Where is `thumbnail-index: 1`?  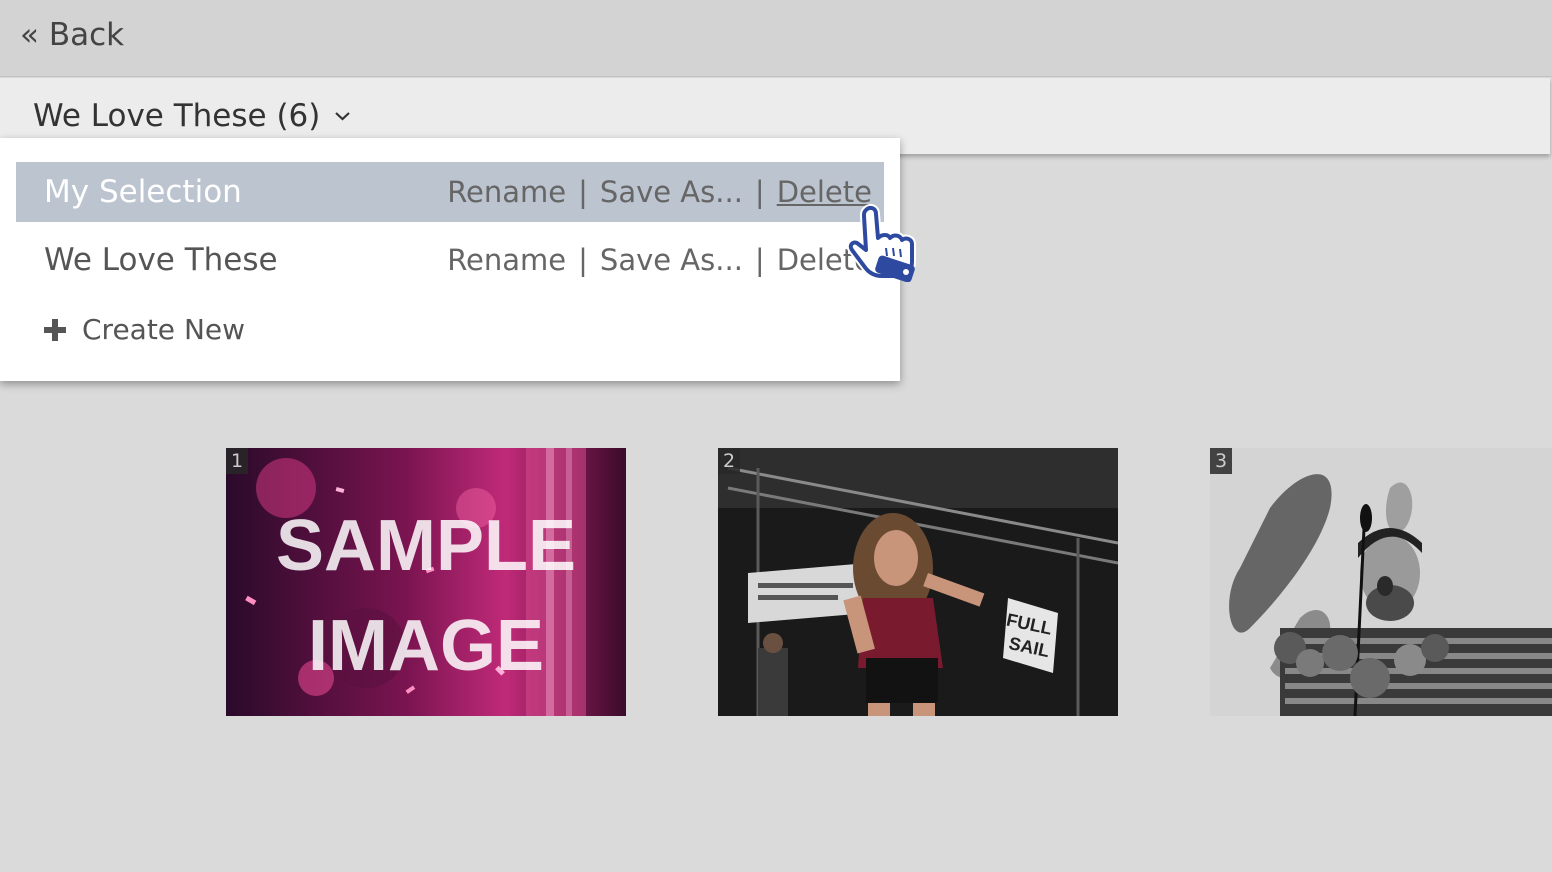 thumbnail-index: 1 is located at coordinates (237, 461).